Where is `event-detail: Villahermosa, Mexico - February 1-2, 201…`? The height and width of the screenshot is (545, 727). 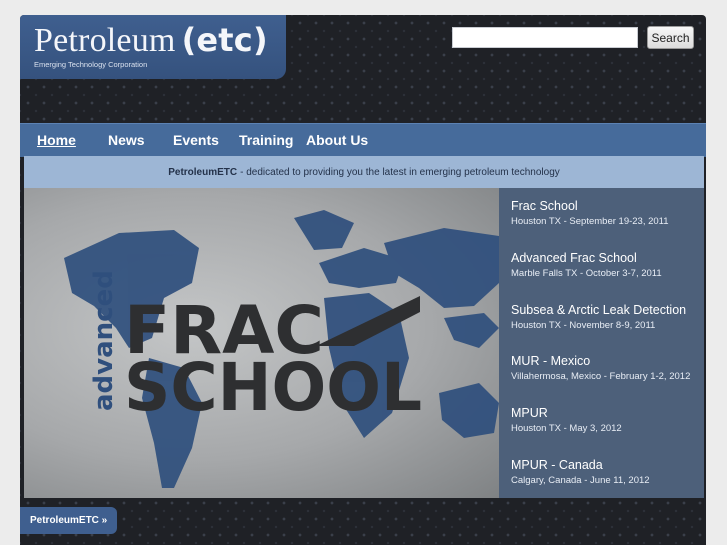
event-detail: Villahermosa, Mexico - February 1-2, 201… is located at coordinates (601, 376).